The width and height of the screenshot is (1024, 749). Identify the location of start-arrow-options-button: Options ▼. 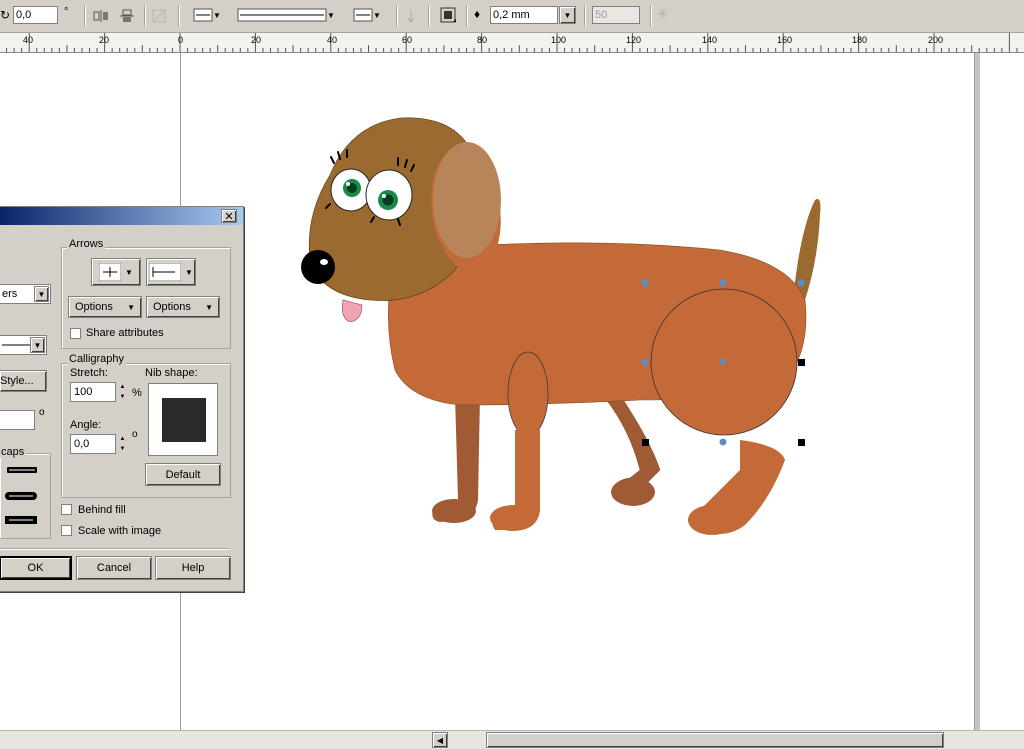
(105, 307).